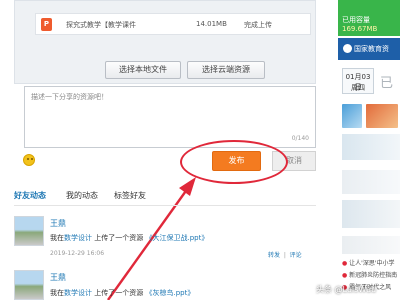  Describe the element at coordinates (360, 29) in the screenshot. I see `storage-value: 169.67MB` at that location.